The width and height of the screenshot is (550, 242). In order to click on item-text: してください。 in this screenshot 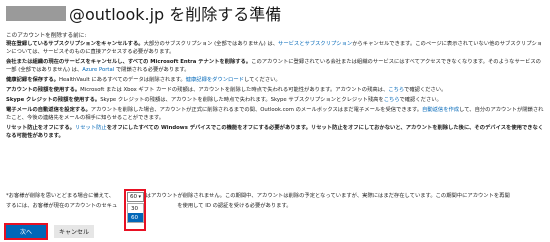, I will do `click(262, 80)`.